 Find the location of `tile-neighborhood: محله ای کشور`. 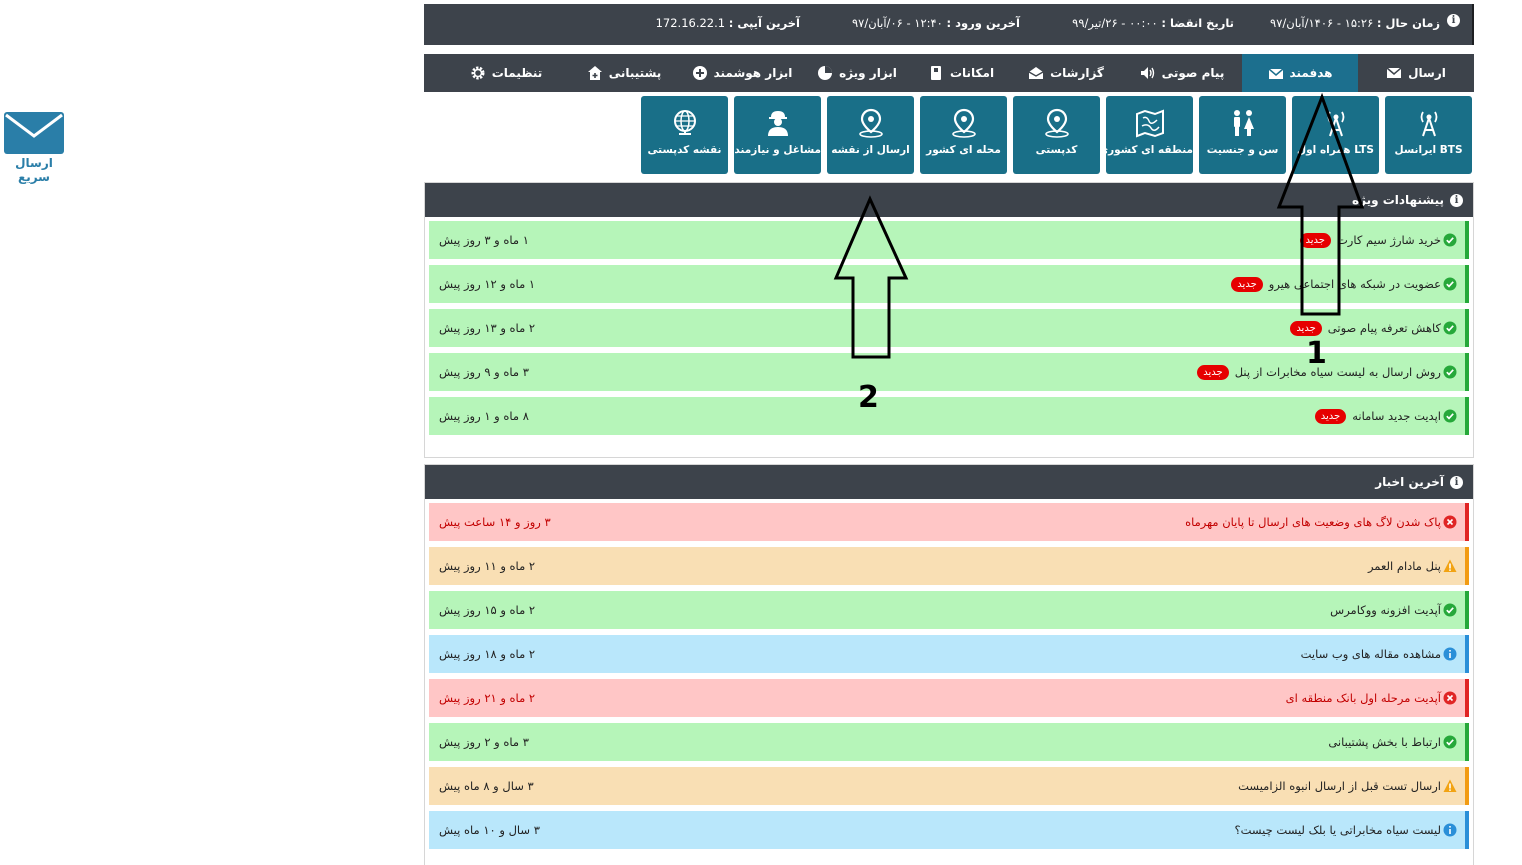

tile-neighborhood: محله ای کشور is located at coordinates (963, 135).